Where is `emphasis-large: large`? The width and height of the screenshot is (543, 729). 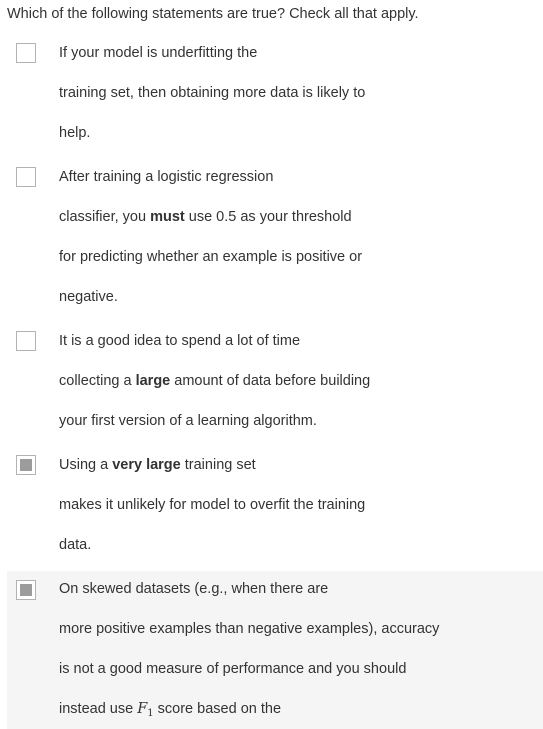
emphasis-large: large is located at coordinates (153, 381).